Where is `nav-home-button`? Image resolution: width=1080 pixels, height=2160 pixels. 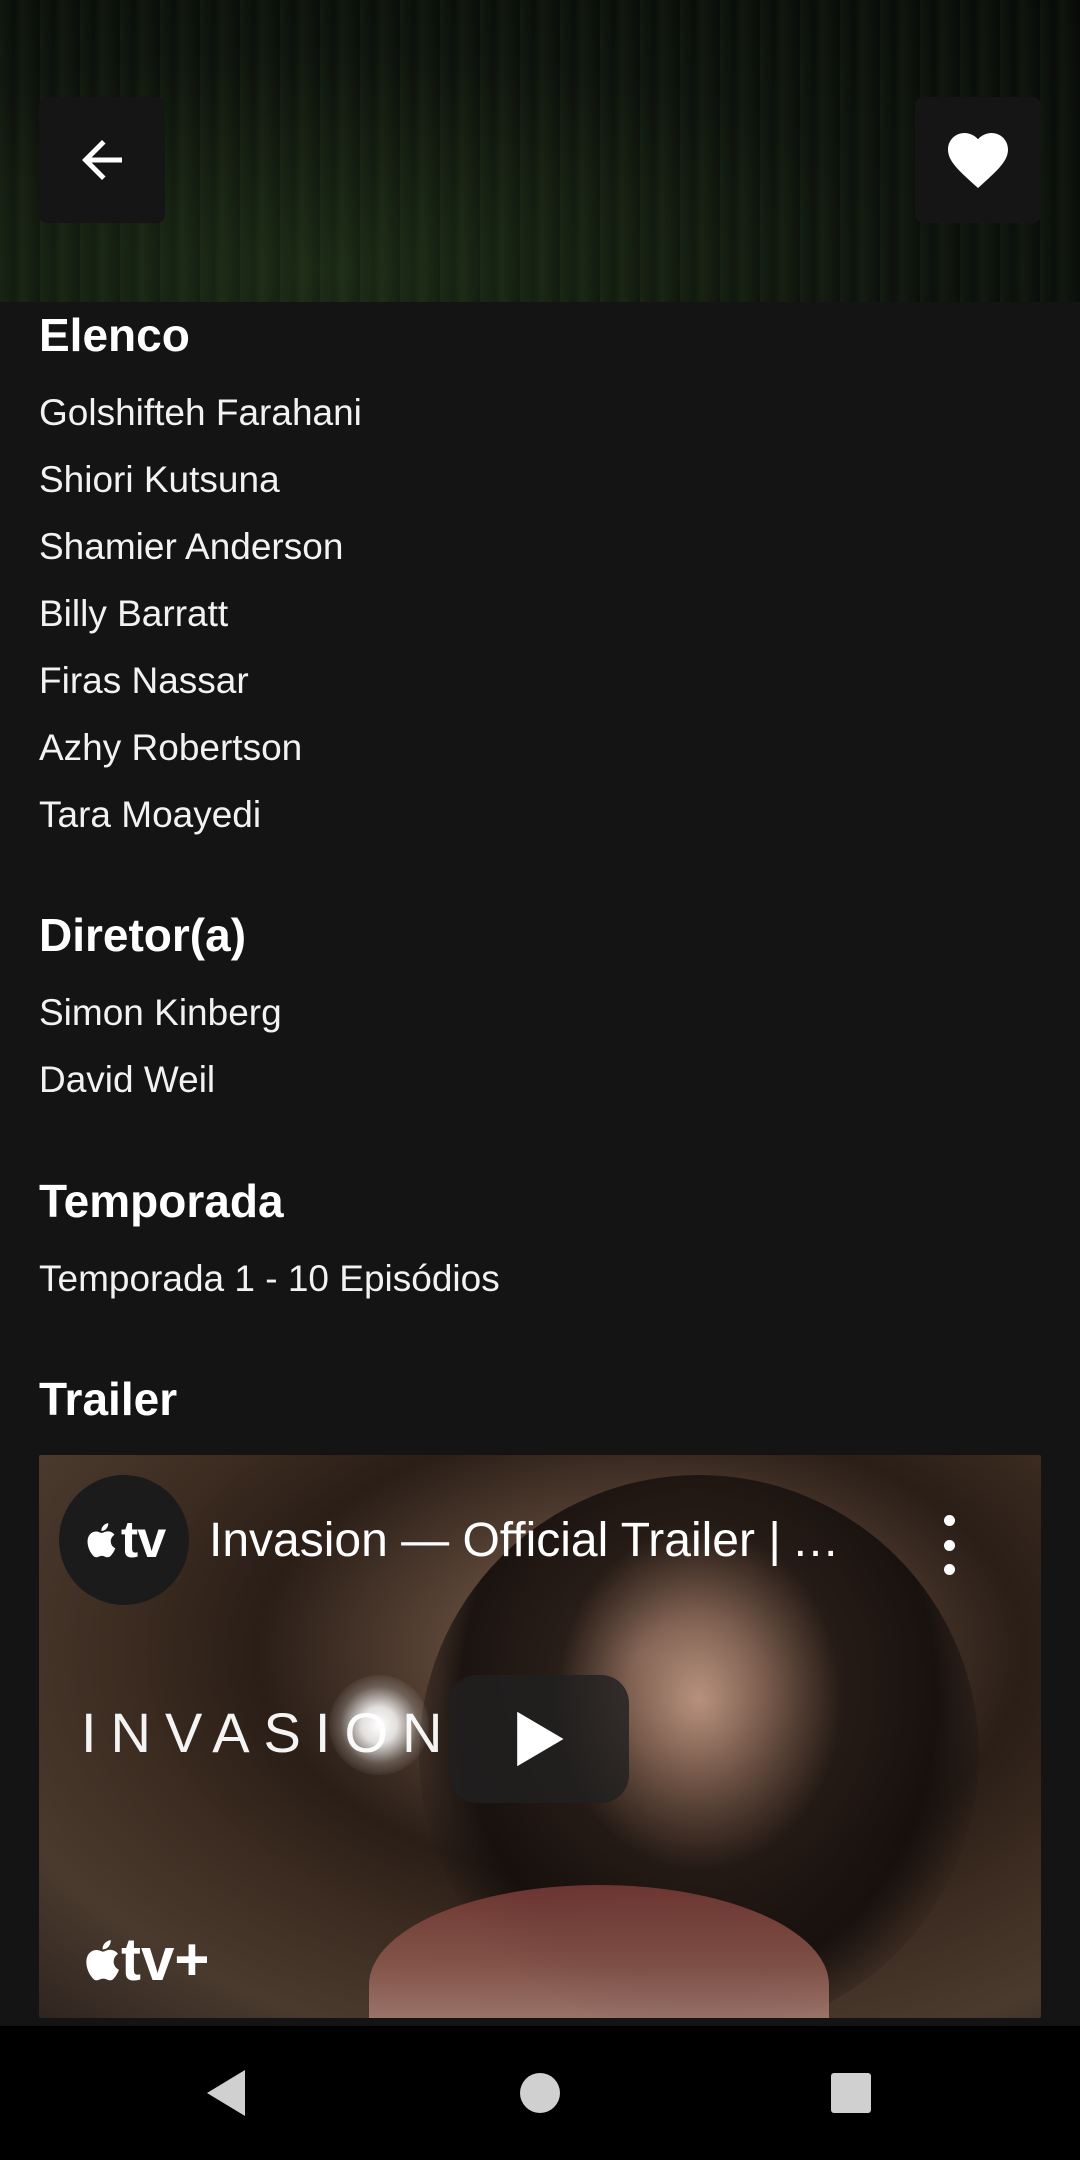
nav-home-button is located at coordinates (540, 2093).